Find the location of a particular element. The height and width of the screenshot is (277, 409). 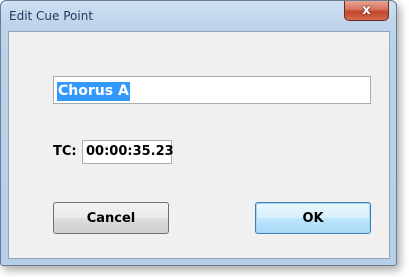

timecode-input: 00:00:35.23 is located at coordinates (128, 152).